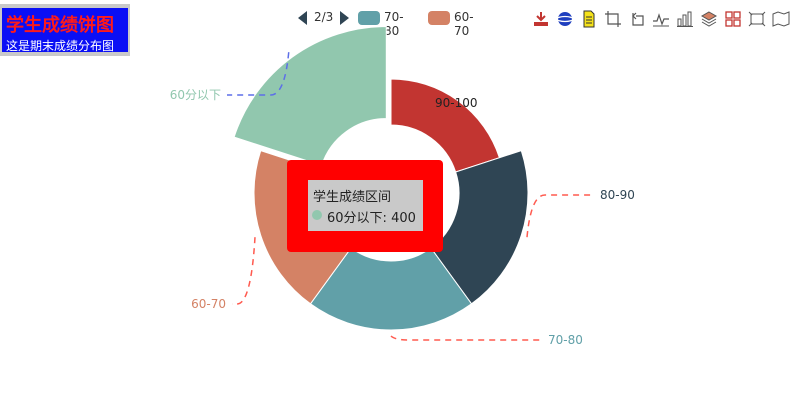  What do you see at coordinates (617, 195) in the screenshot?
I see `slice-label-80-90: 80-90` at bounding box center [617, 195].